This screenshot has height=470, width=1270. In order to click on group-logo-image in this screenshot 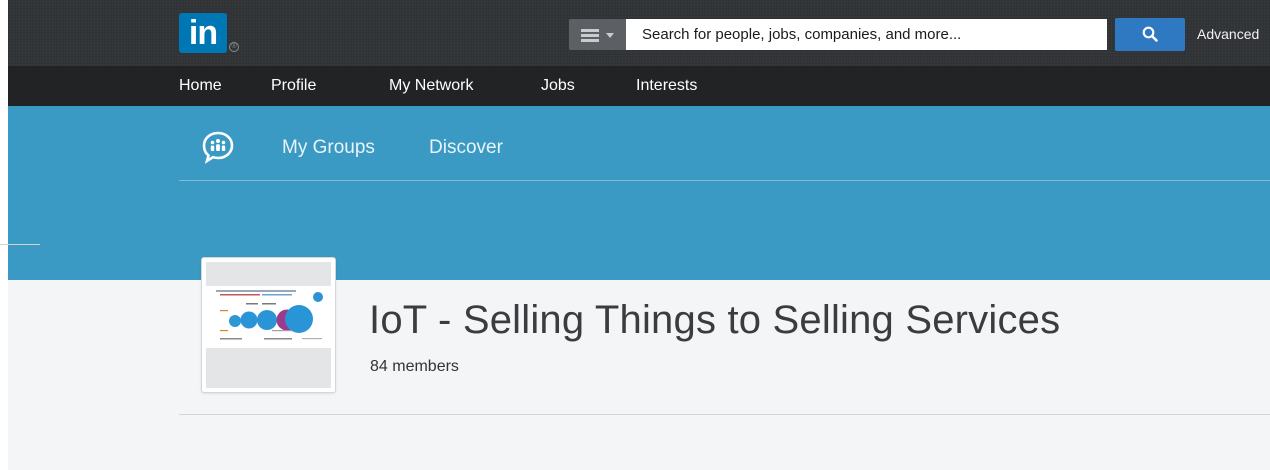, I will do `click(268, 317)`.